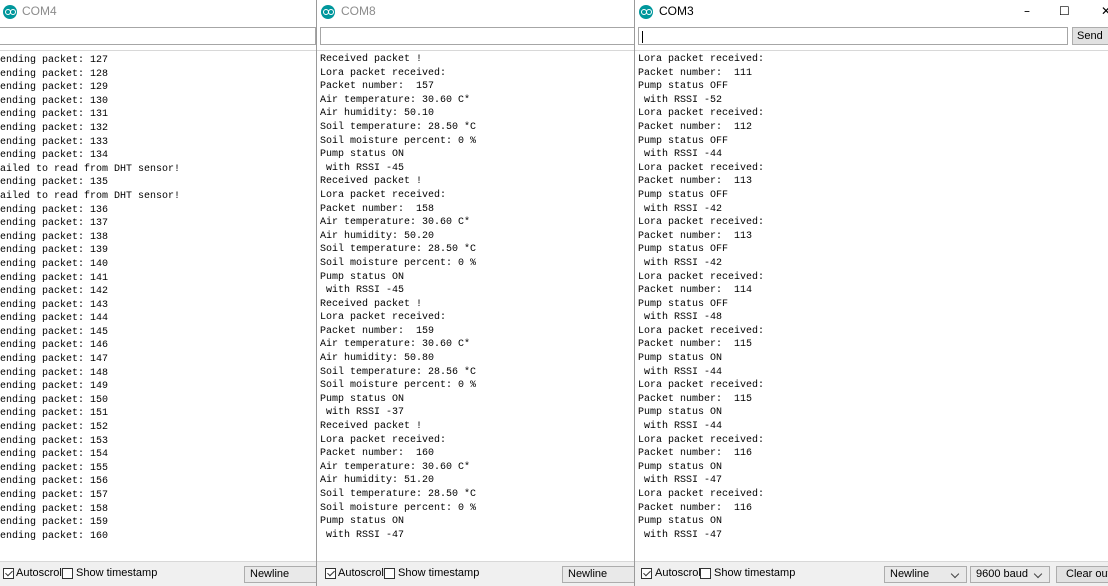 This screenshot has width=1108, height=586. What do you see at coordinates (1104, 11) in the screenshot?
I see `close-icon: ✕` at bounding box center [1104, 11].